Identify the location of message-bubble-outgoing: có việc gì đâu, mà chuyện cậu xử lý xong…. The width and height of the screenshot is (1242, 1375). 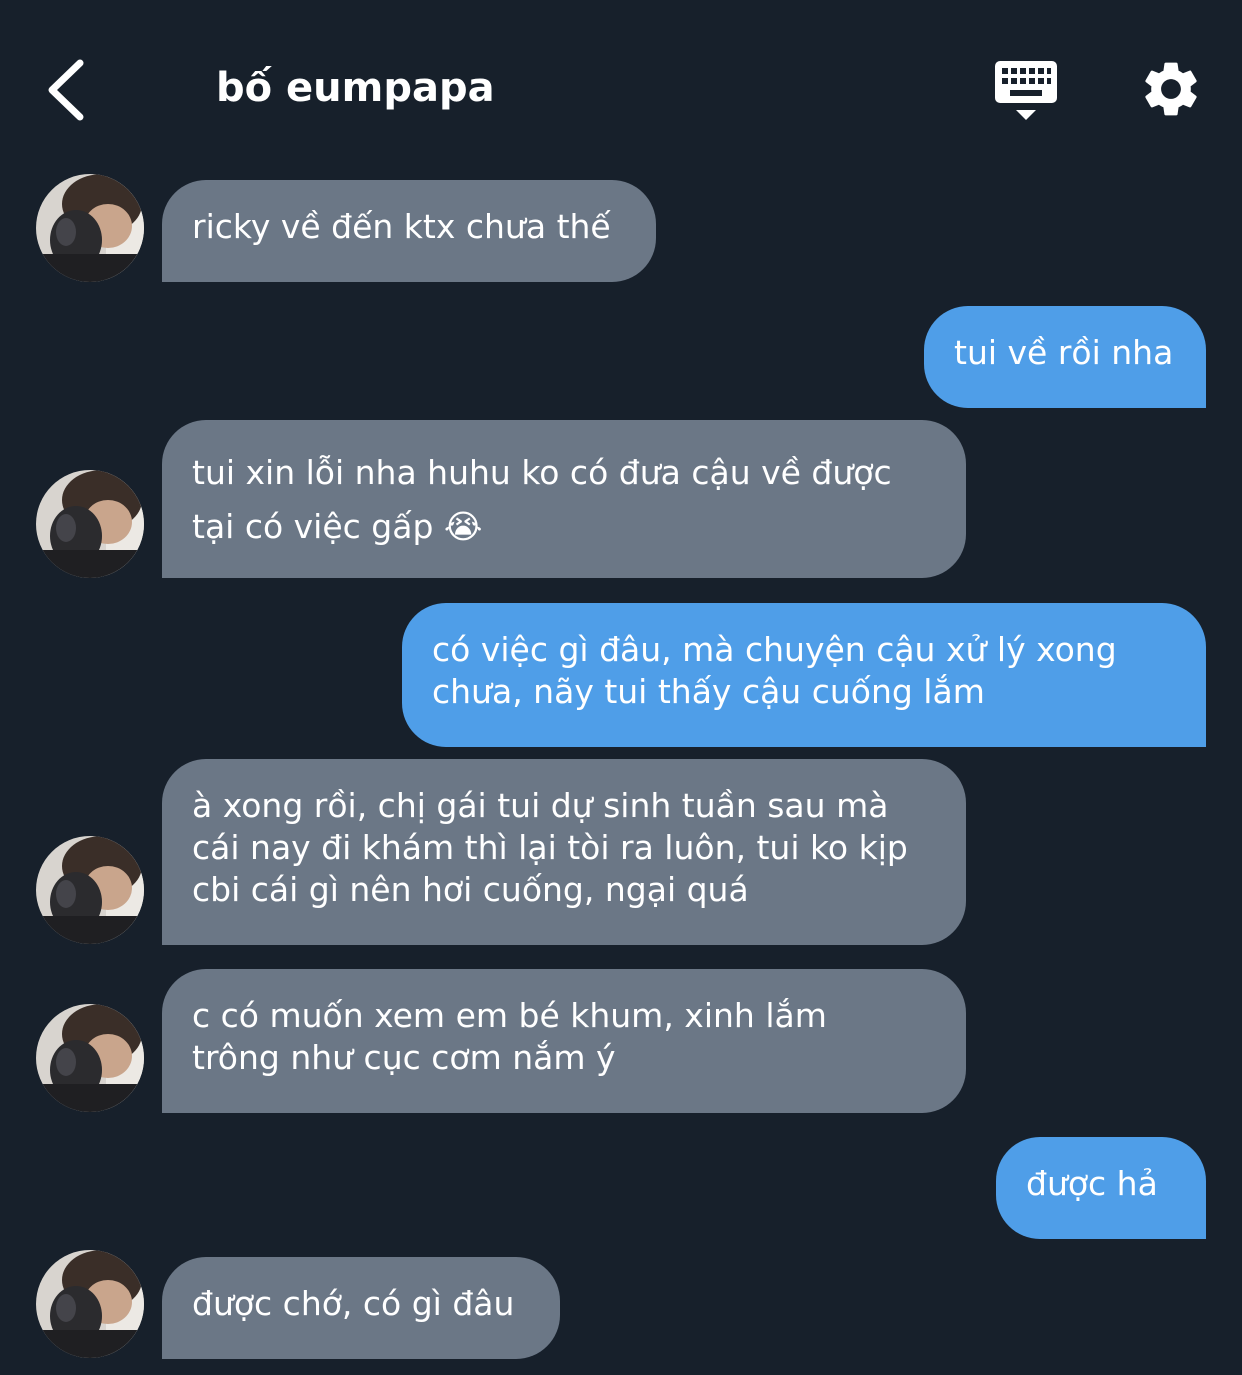
(804, 675).